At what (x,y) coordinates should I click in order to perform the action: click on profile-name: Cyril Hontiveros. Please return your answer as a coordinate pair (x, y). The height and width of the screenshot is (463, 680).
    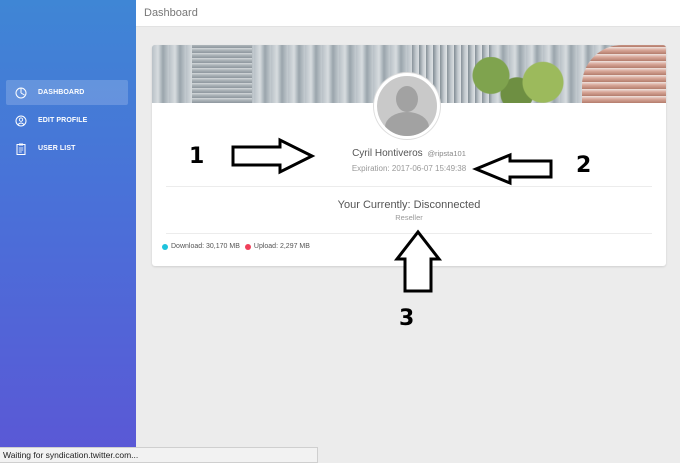
    Looking at the image, I should click on (387, 153).